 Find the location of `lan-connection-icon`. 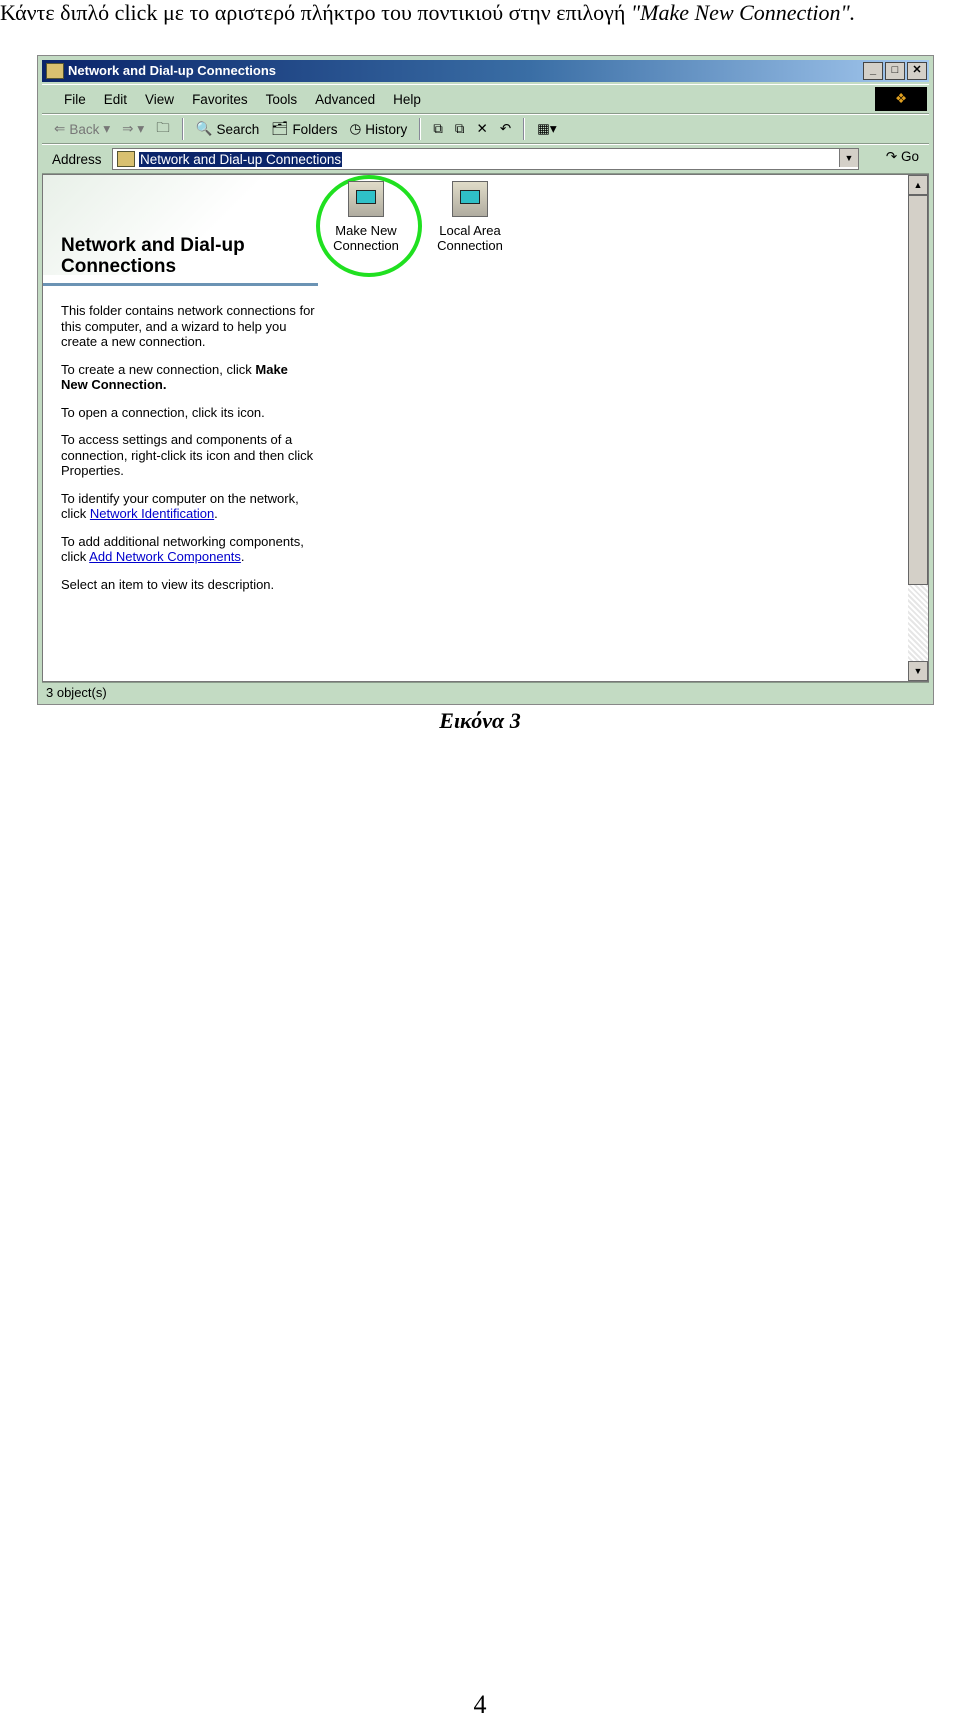

lan-connection-icon is located at coordinates (470, 199).